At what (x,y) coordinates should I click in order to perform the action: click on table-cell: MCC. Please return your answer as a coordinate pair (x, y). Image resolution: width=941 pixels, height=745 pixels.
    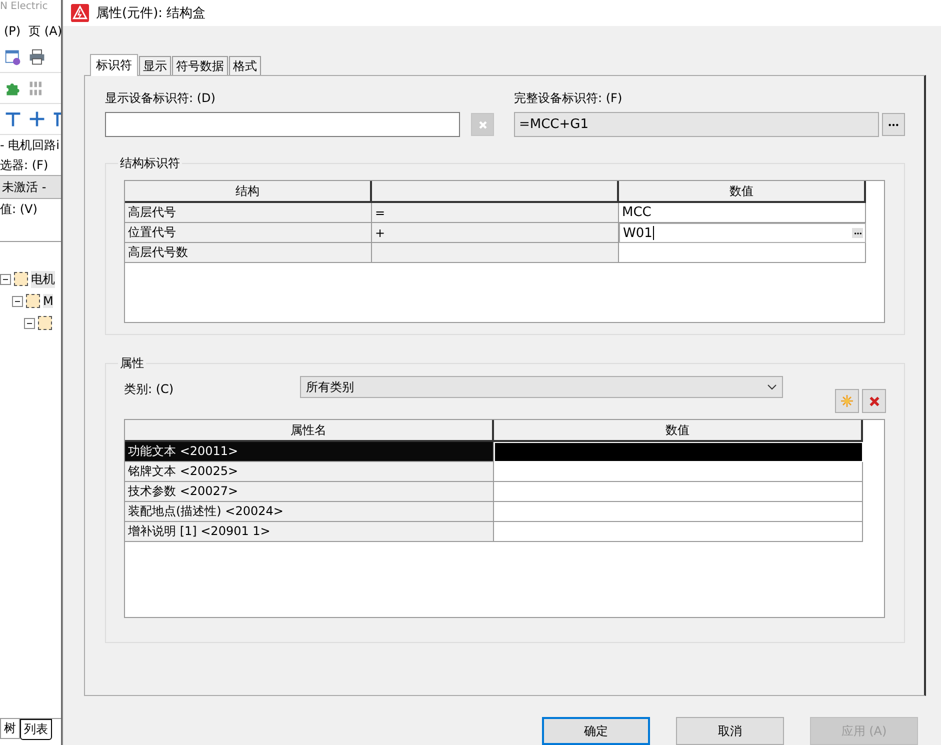
    Looking at the image, I should click on (742, 213).